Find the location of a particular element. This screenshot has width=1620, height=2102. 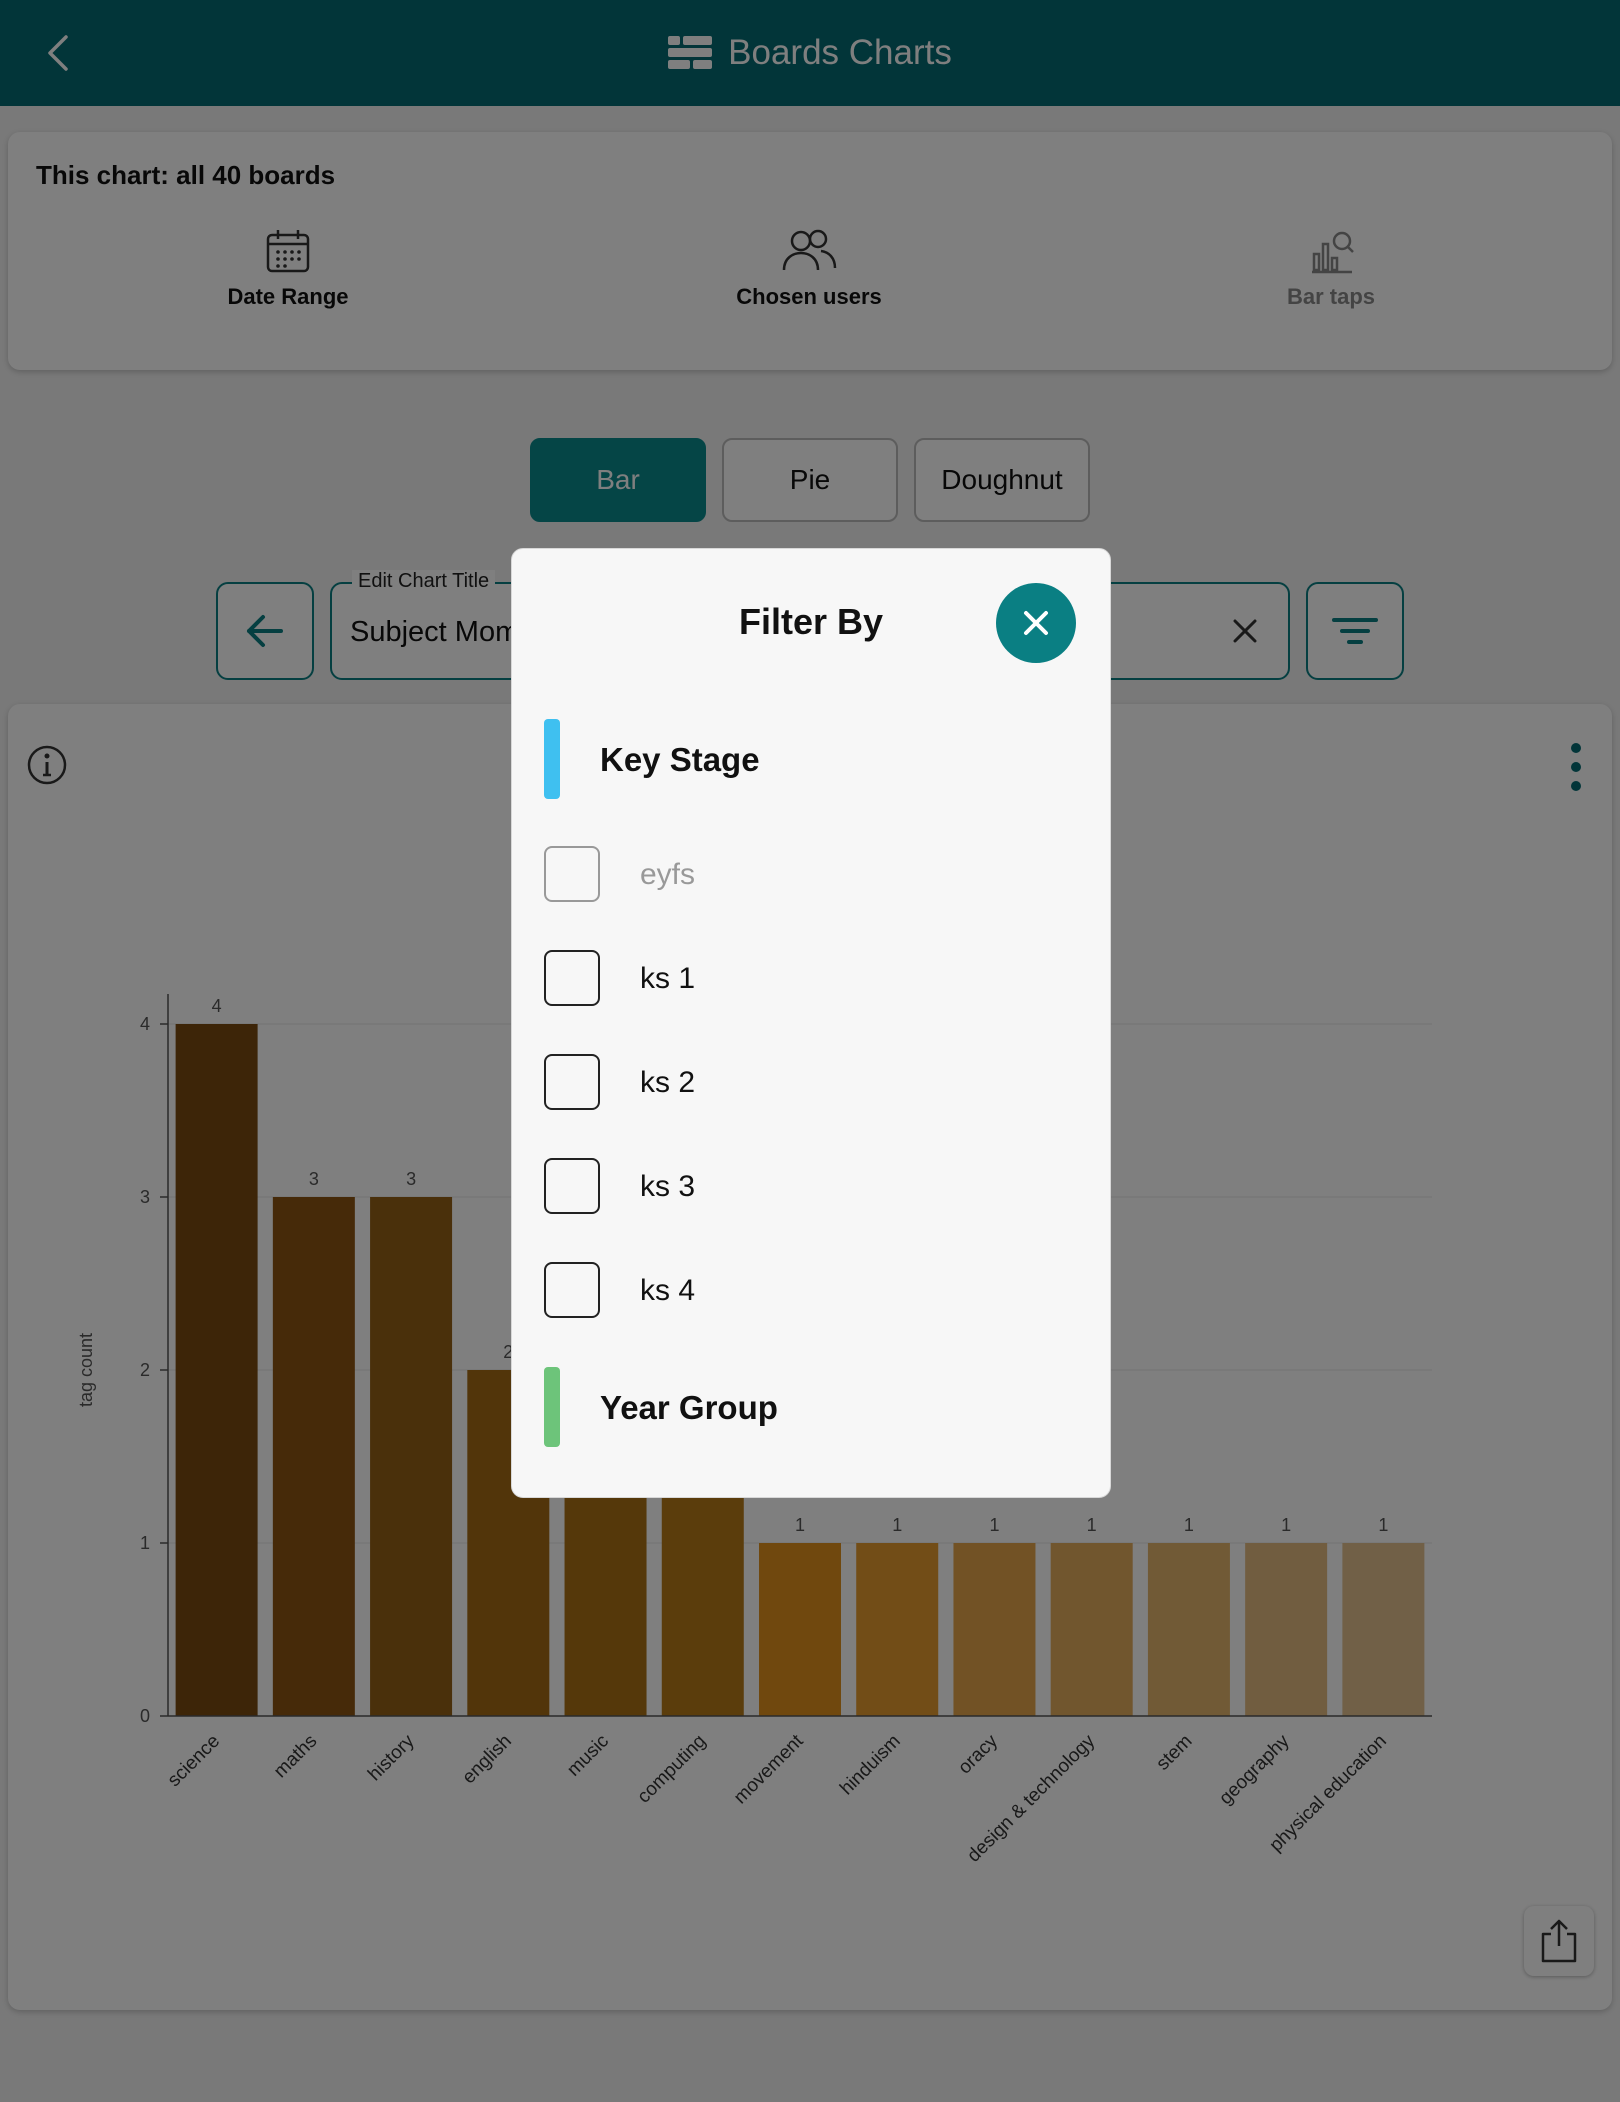

option-label: ks 3 is located at coordinates (668, 1186).